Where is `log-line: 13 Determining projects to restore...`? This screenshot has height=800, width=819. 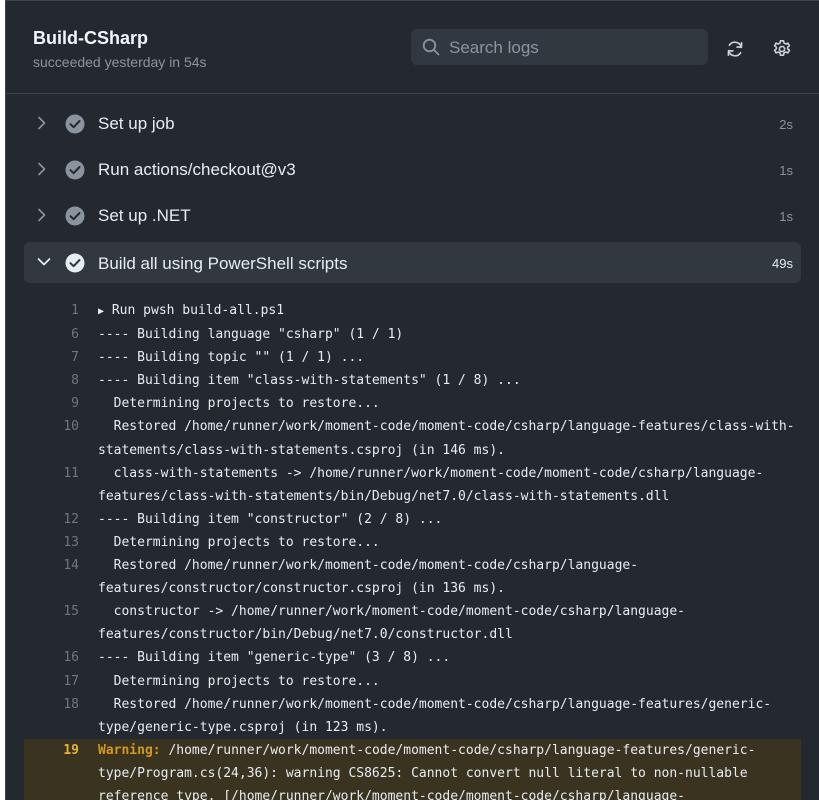 log-line: 13 Determining projects to restore... is located at coordinates (412, 542).